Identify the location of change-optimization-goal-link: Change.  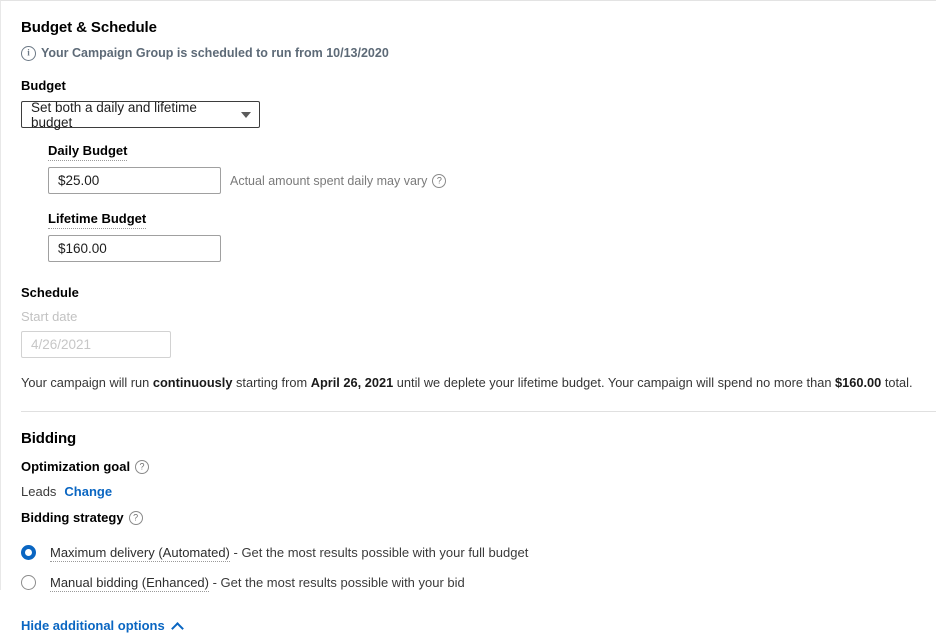
(88, 491).